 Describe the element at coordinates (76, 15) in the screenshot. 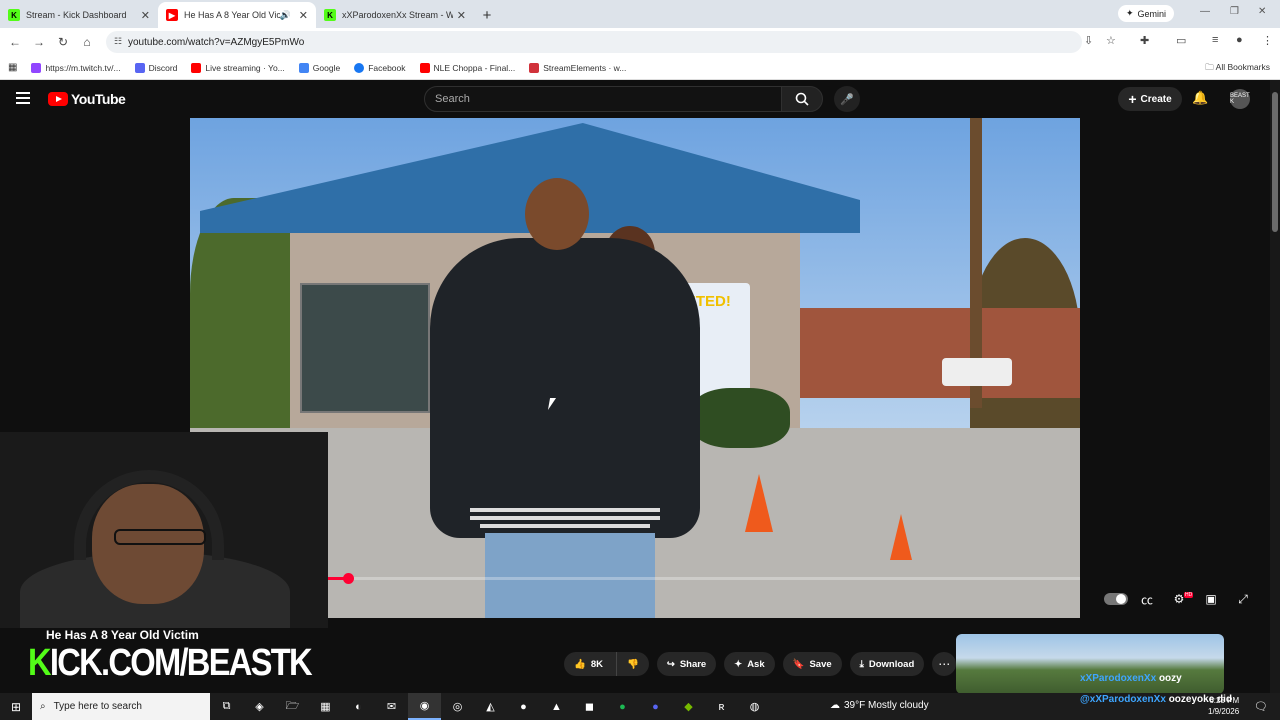

I see `tab-title: Stream - Kick Dashboard` at that location.